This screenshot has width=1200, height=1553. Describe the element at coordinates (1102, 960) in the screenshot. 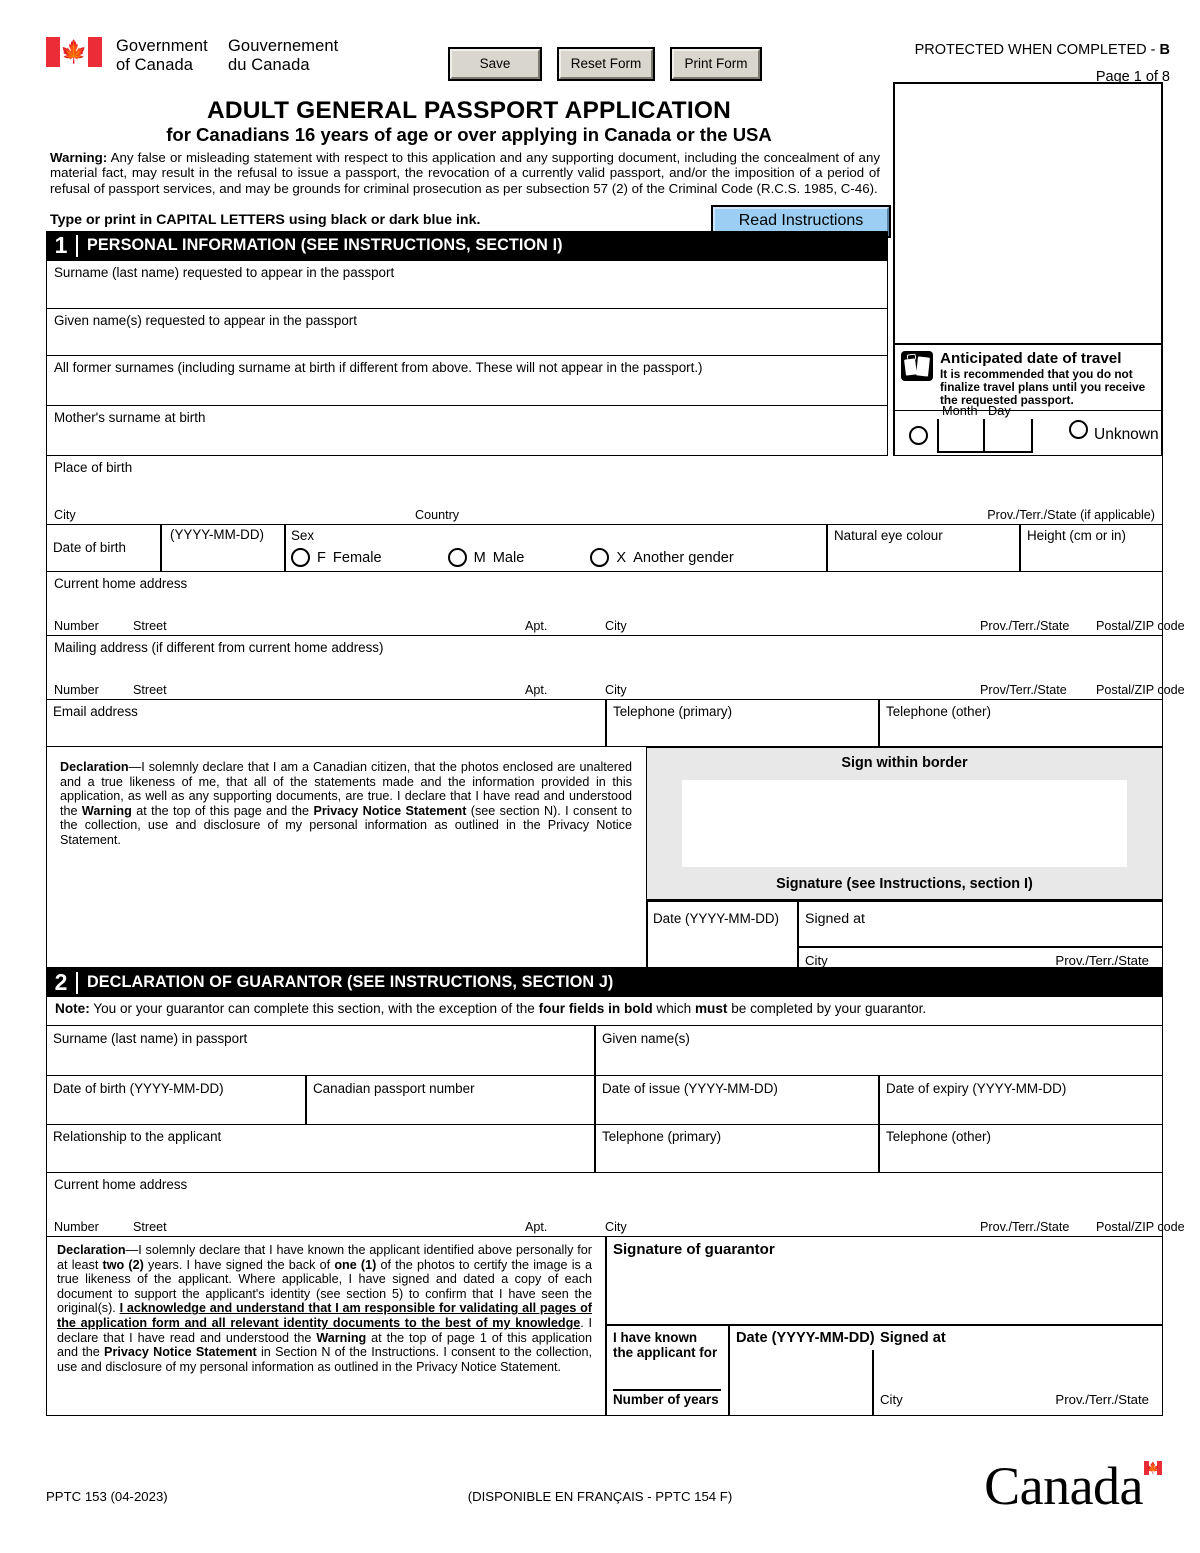

I see `applicant-signed-prov-label: Prov./Terr./State` at that location.